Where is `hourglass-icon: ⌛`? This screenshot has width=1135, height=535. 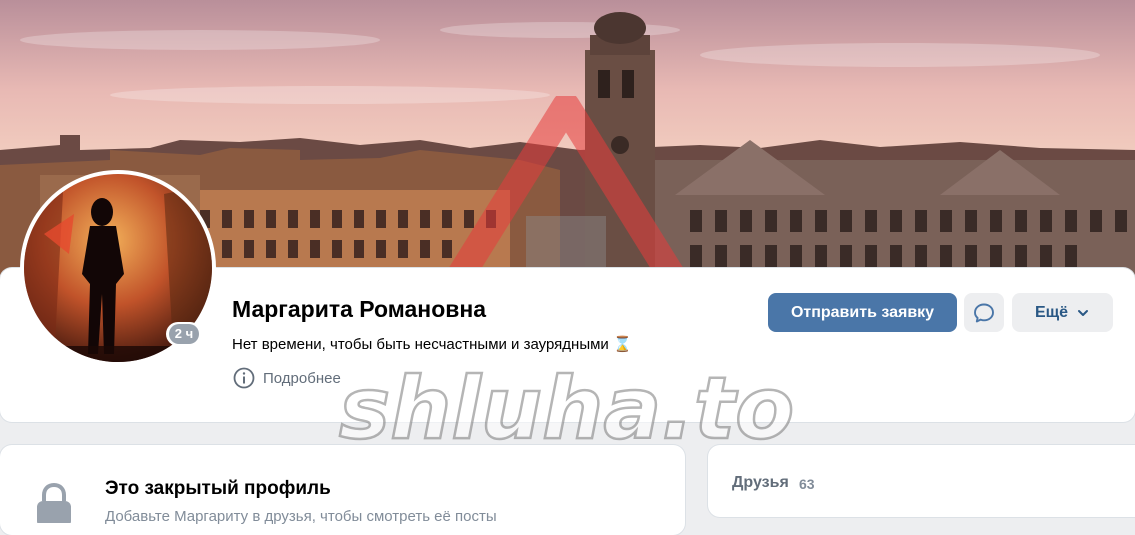 hourglass-icon: ⌛ is located at coordinates (622, 344).